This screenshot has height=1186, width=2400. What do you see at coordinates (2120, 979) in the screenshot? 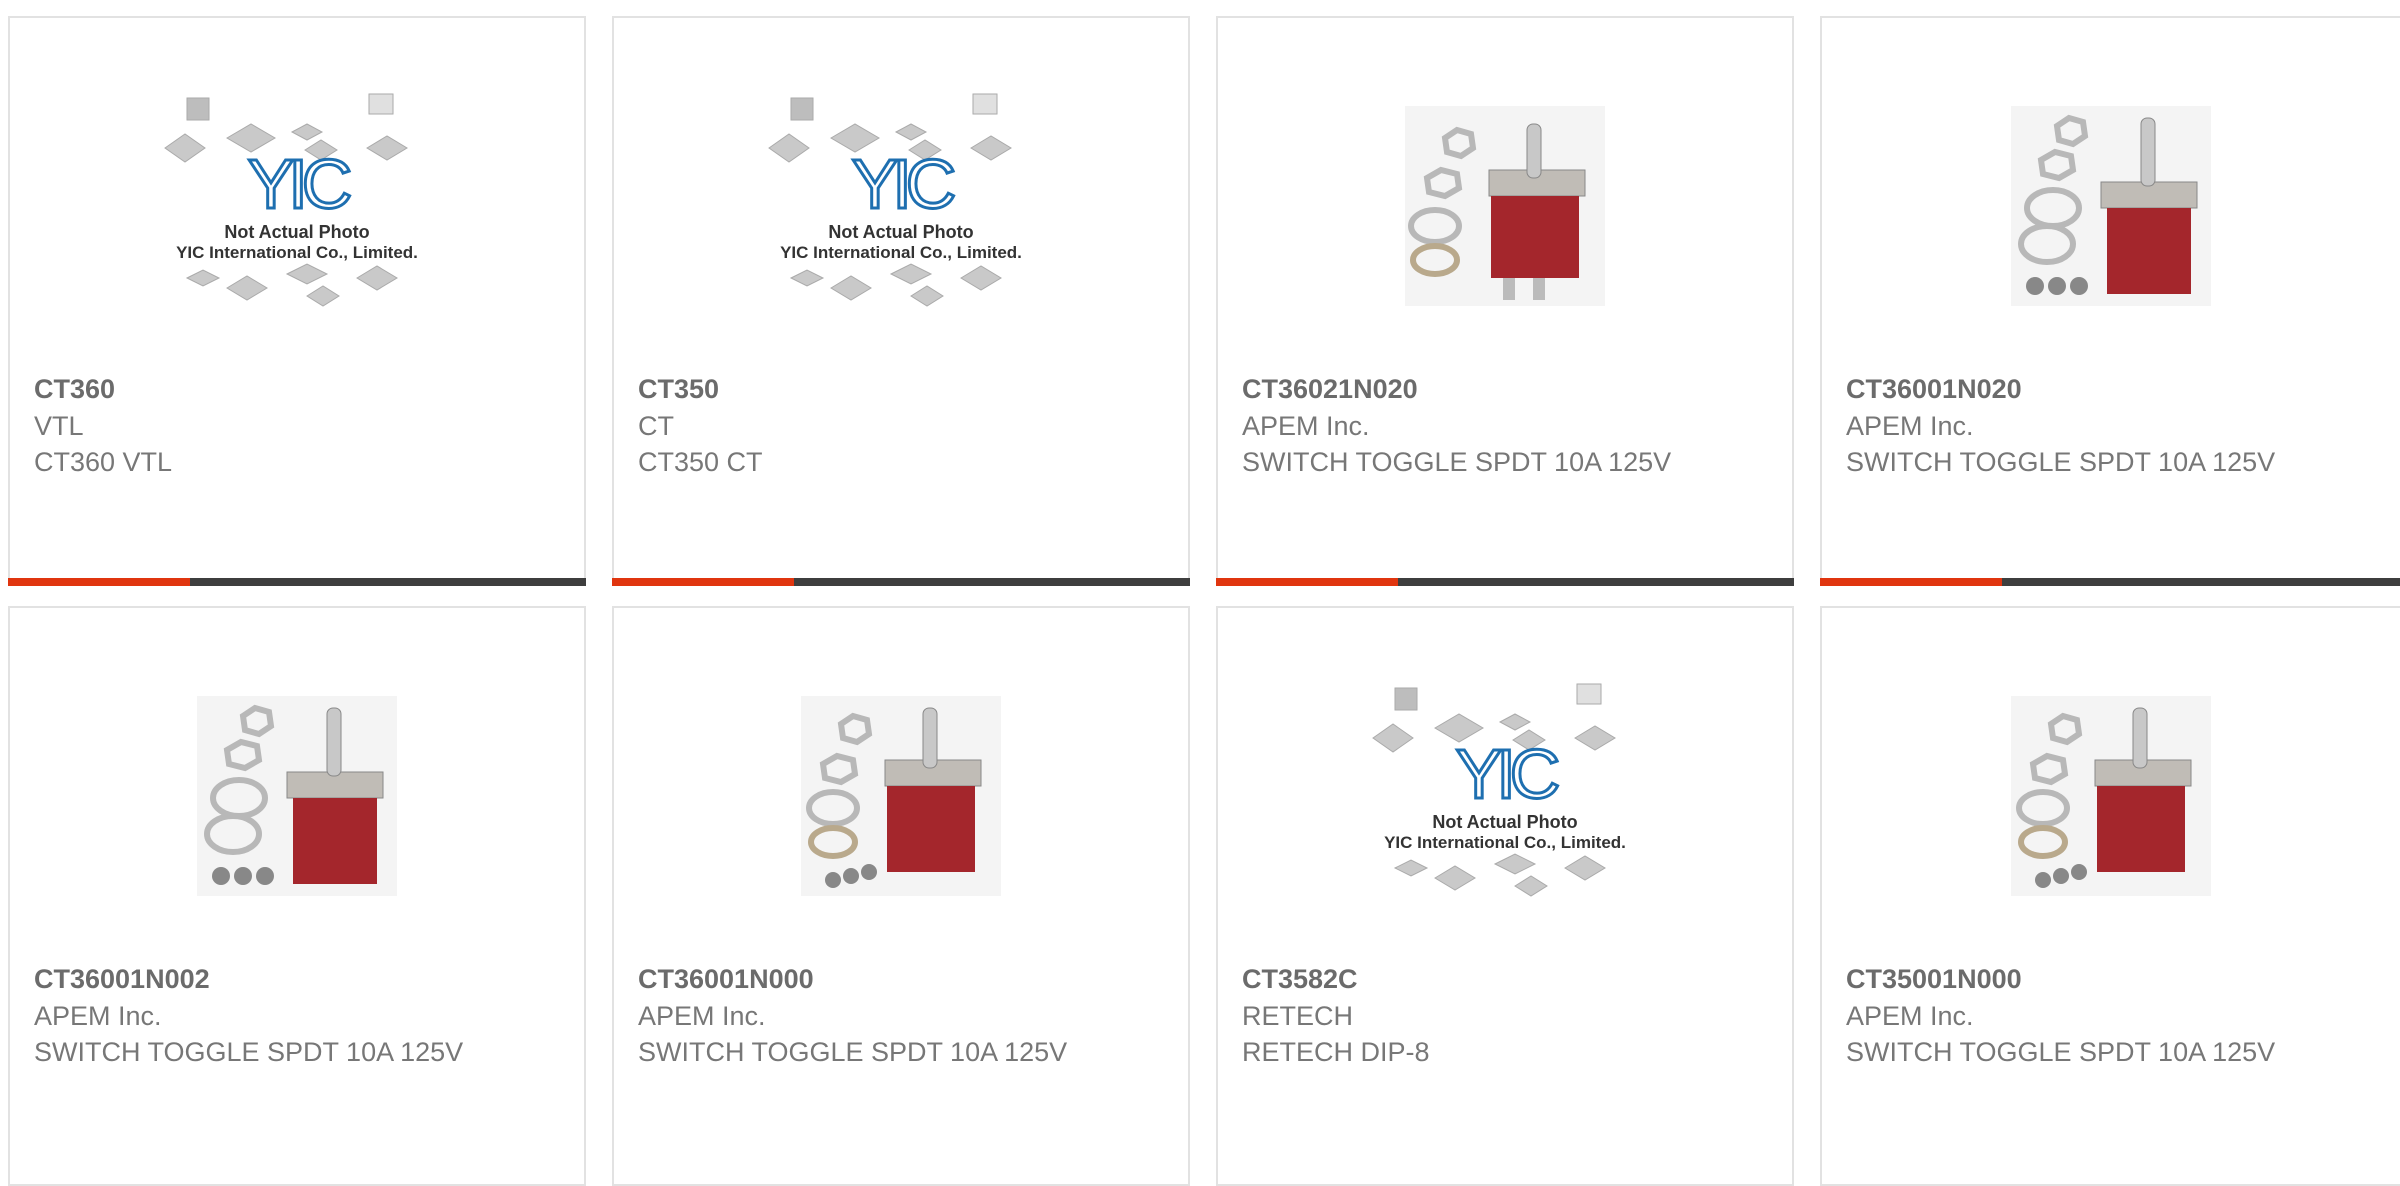
I see `part-number: CT35001N000` at bounding box center [2120, 979].